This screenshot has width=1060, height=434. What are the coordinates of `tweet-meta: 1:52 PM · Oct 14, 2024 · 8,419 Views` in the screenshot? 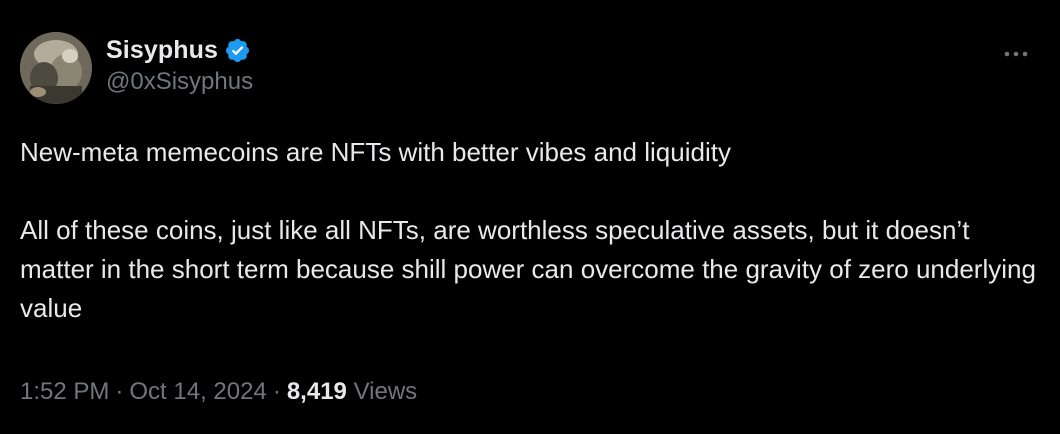 It's located at (218, 392).